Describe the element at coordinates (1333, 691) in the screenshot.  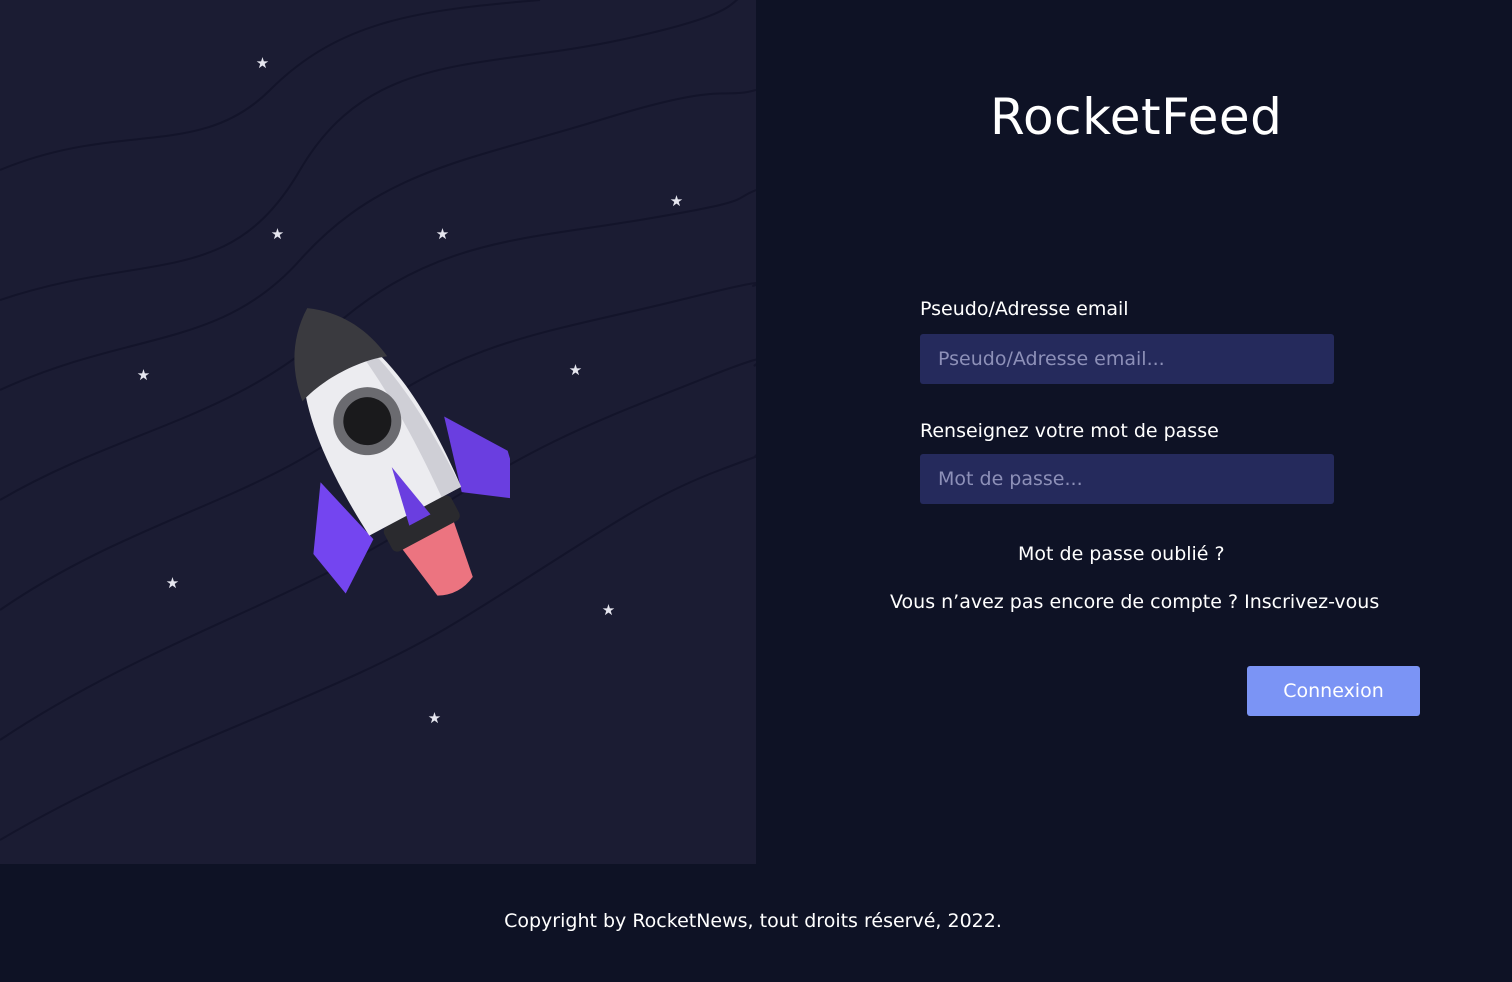
I see `login-button: Connexion` at that location.